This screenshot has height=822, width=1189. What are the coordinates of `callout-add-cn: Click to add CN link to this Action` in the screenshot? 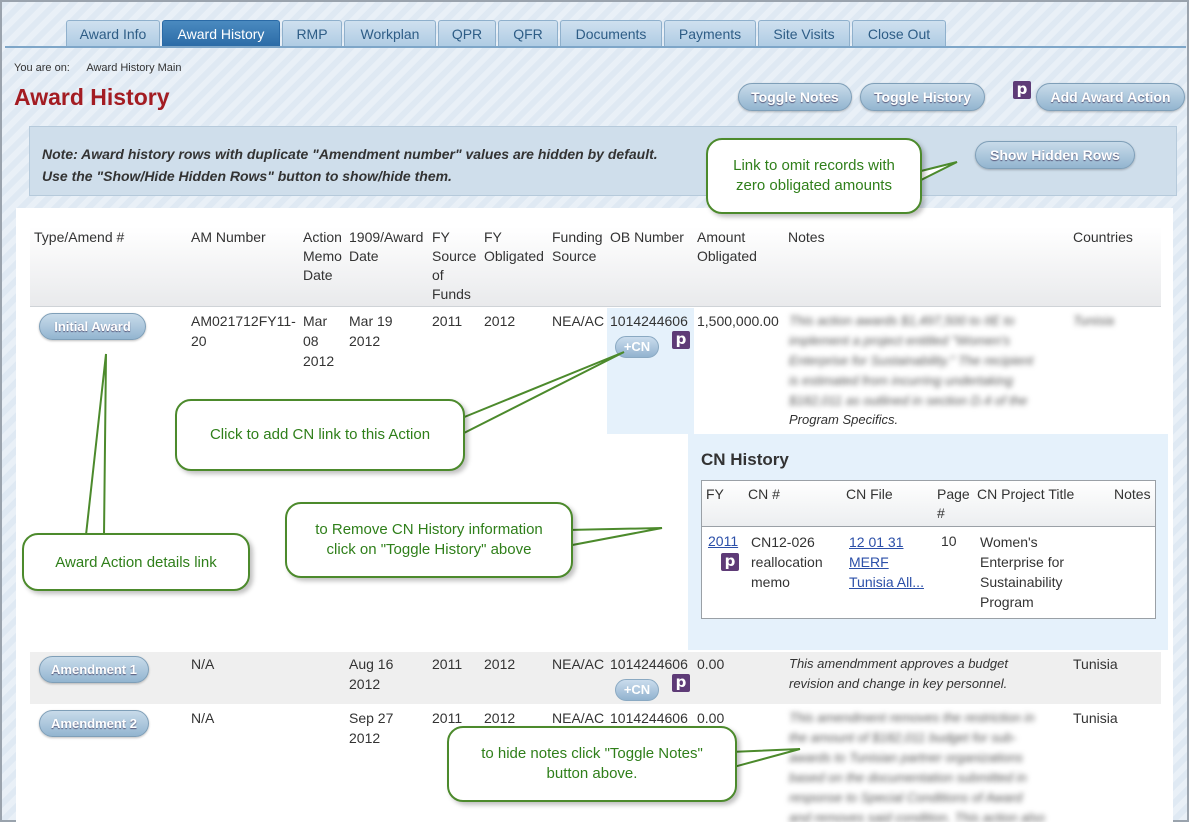 It's located at (320, 435).